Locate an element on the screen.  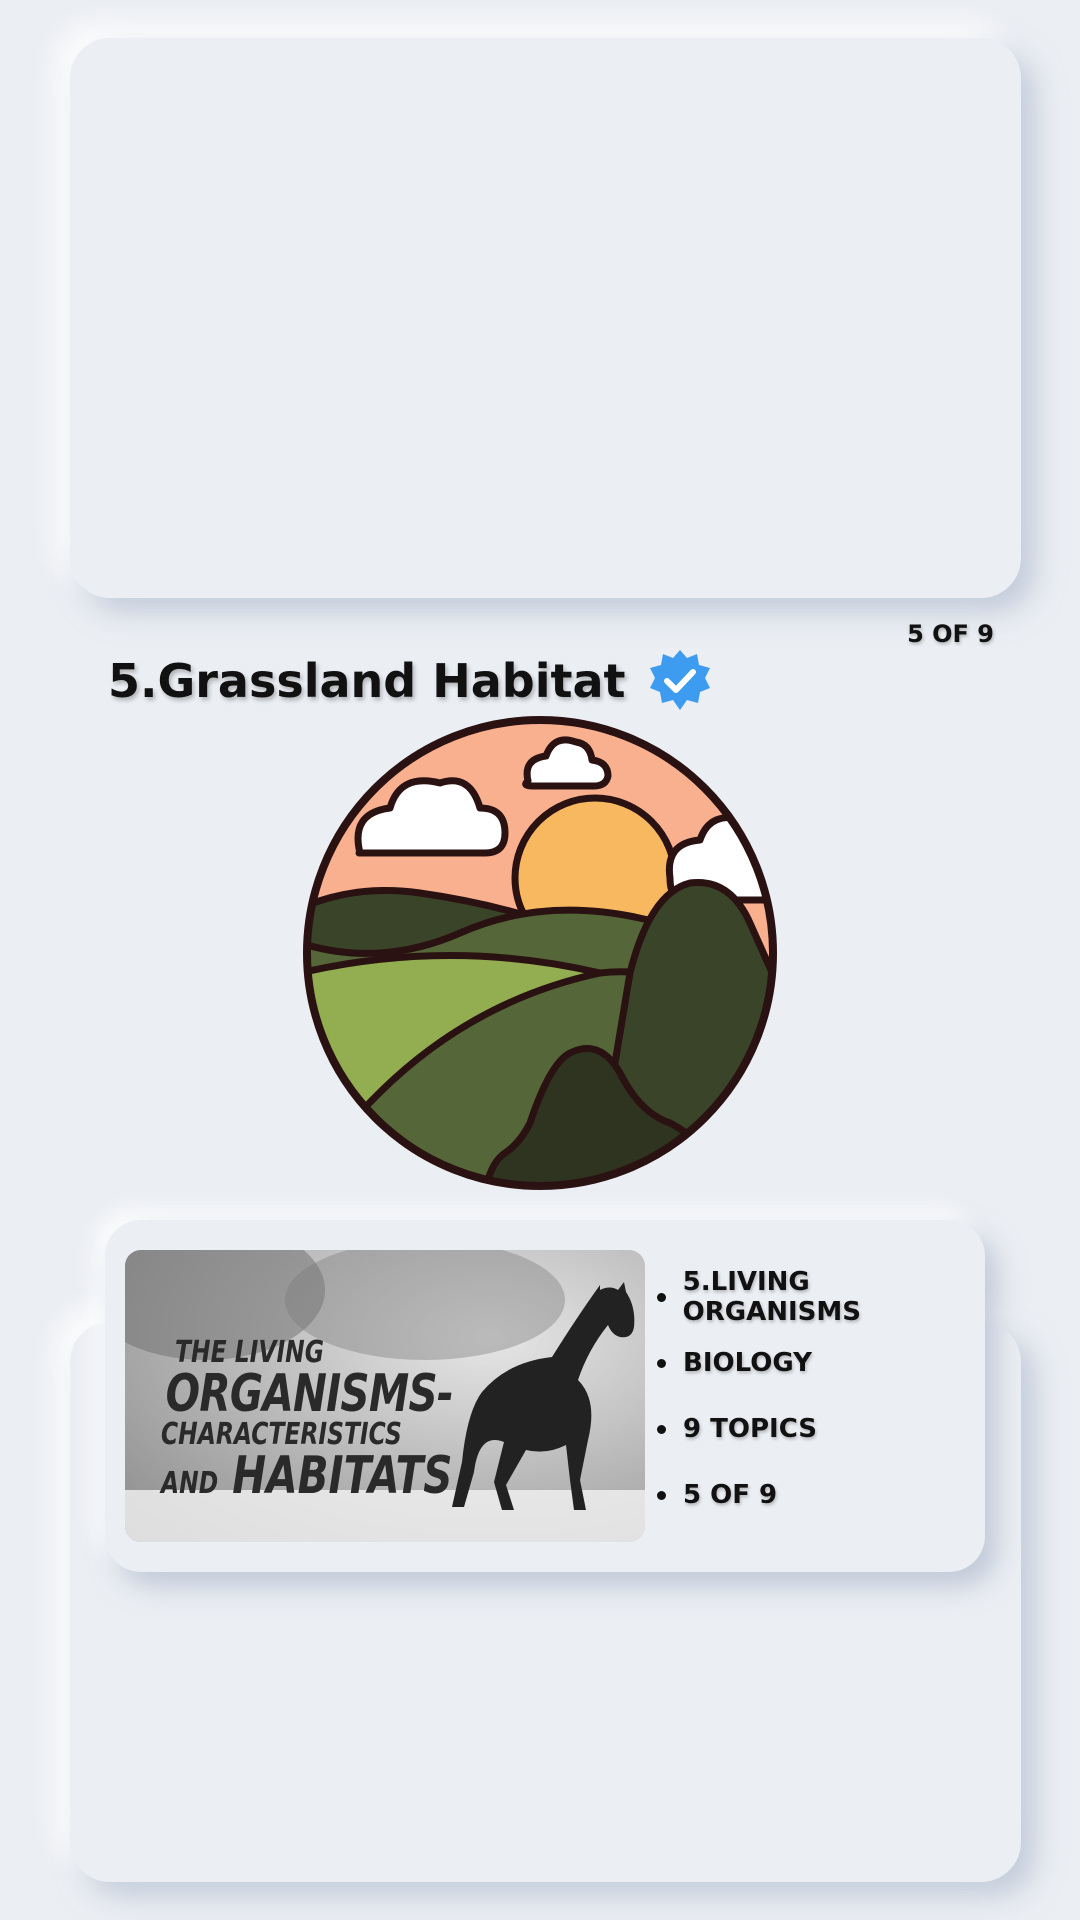
detail-topic: 5.LIVING ORGANISMS is located at coordinates (771, 1297).